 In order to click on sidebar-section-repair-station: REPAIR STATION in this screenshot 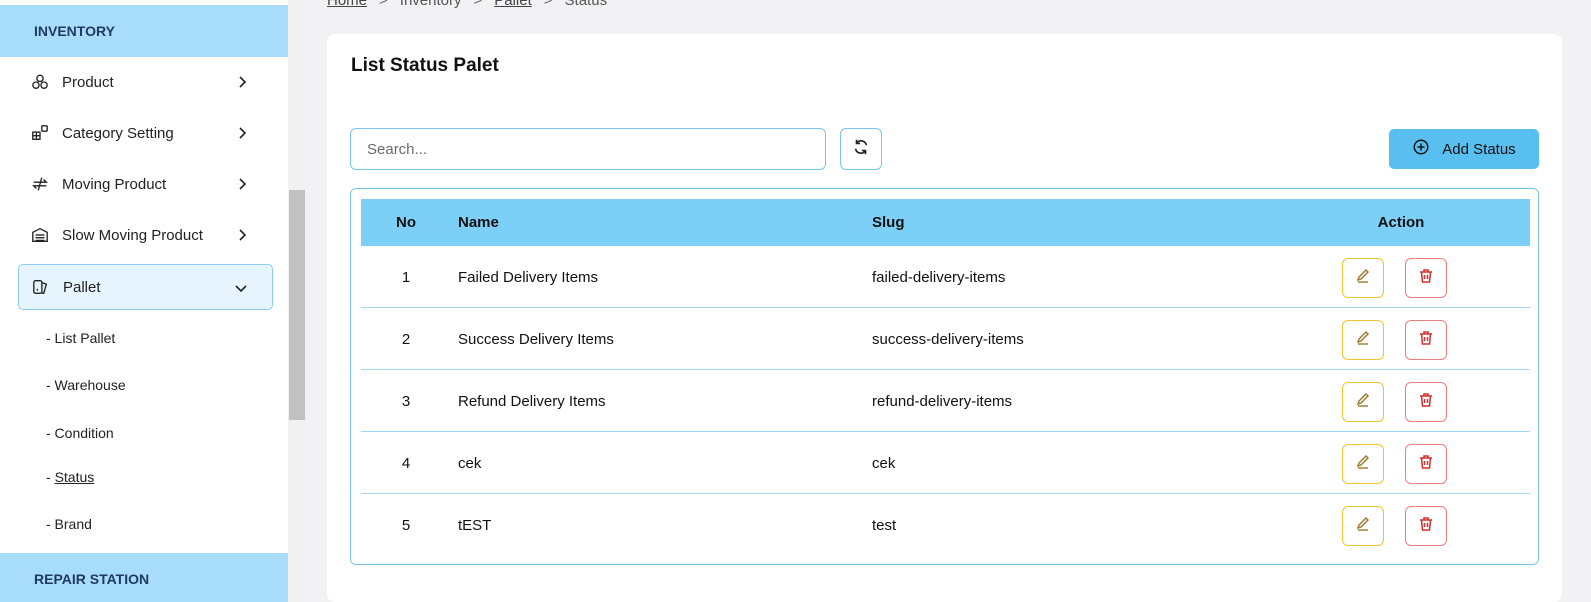, I will do `click(144, 577)`.